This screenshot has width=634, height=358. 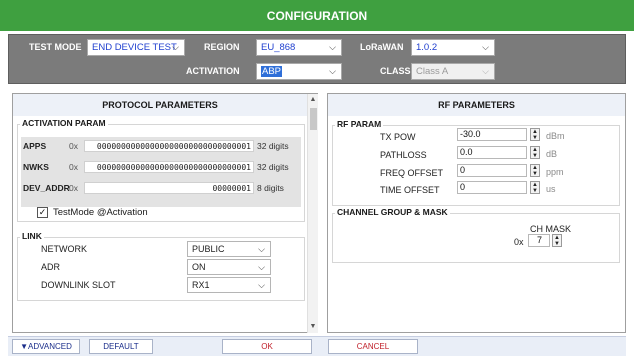 I want to click on ch-mask-input: 7, so click(x=539, y=240).